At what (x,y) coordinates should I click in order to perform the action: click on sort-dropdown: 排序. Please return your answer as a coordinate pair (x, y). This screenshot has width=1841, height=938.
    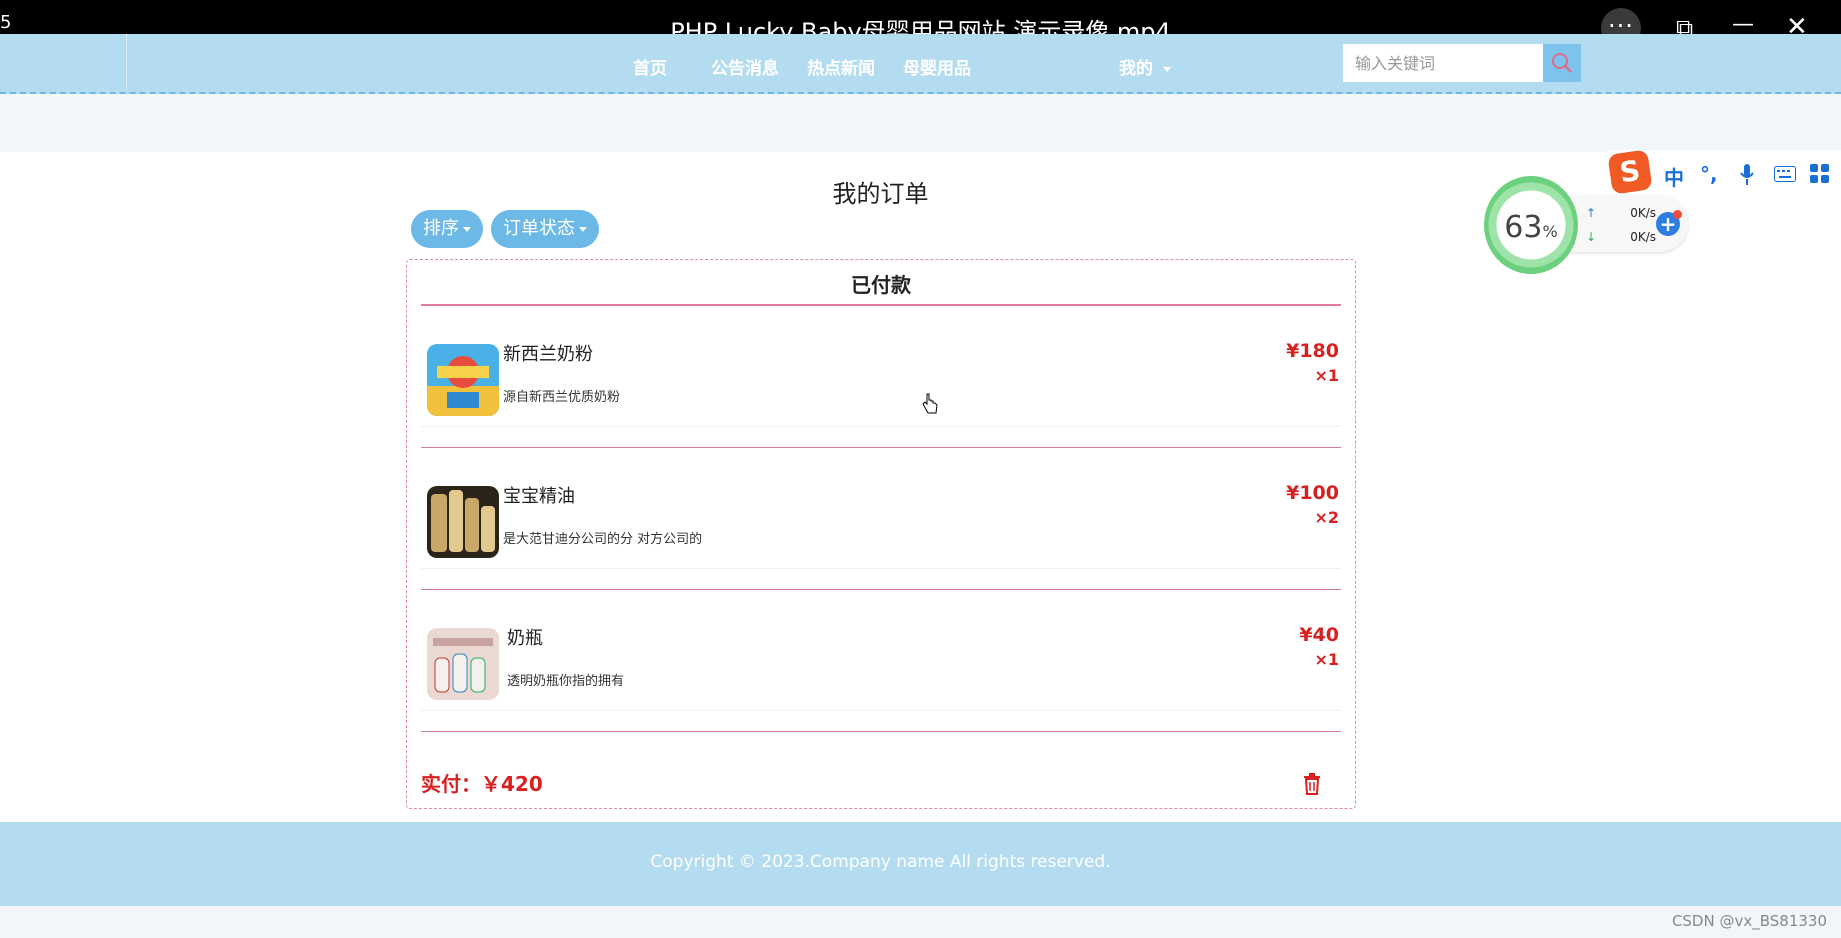
    Looking at the image, I should click on (447, 229).